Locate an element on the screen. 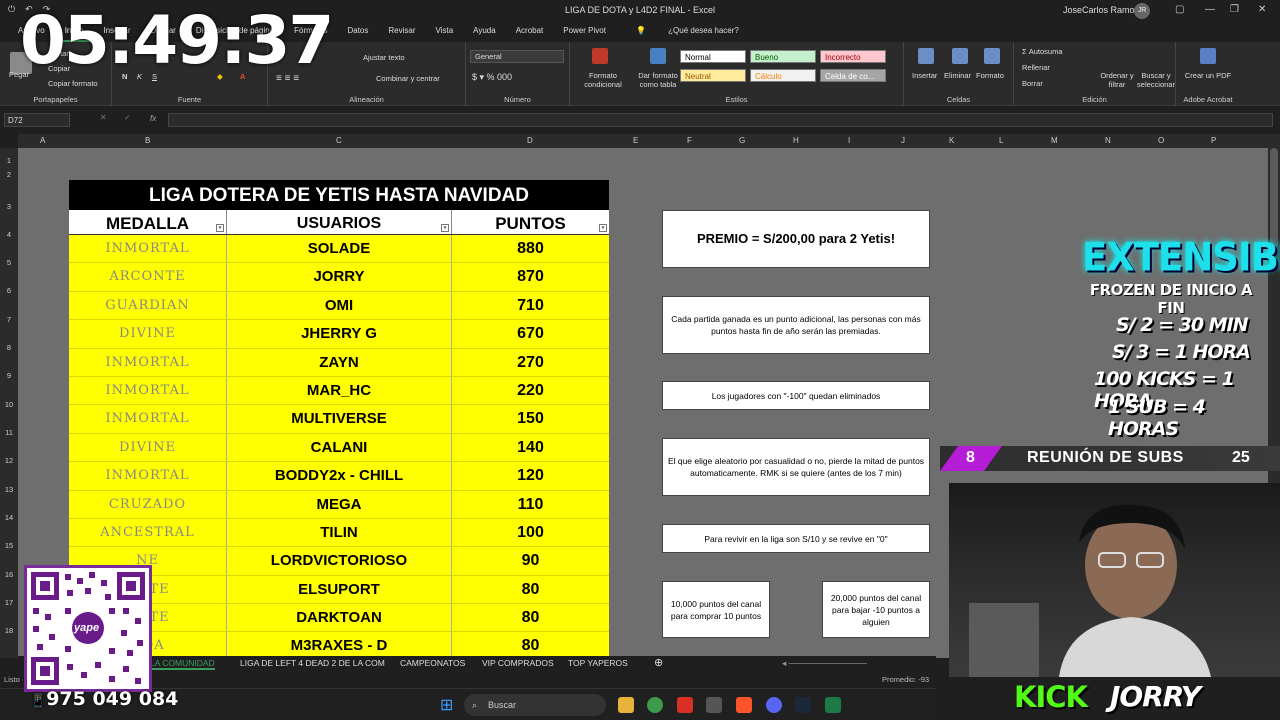 This screenshot has height=720, width=1280. row-header: 18 is located at coordinates (9, 630).